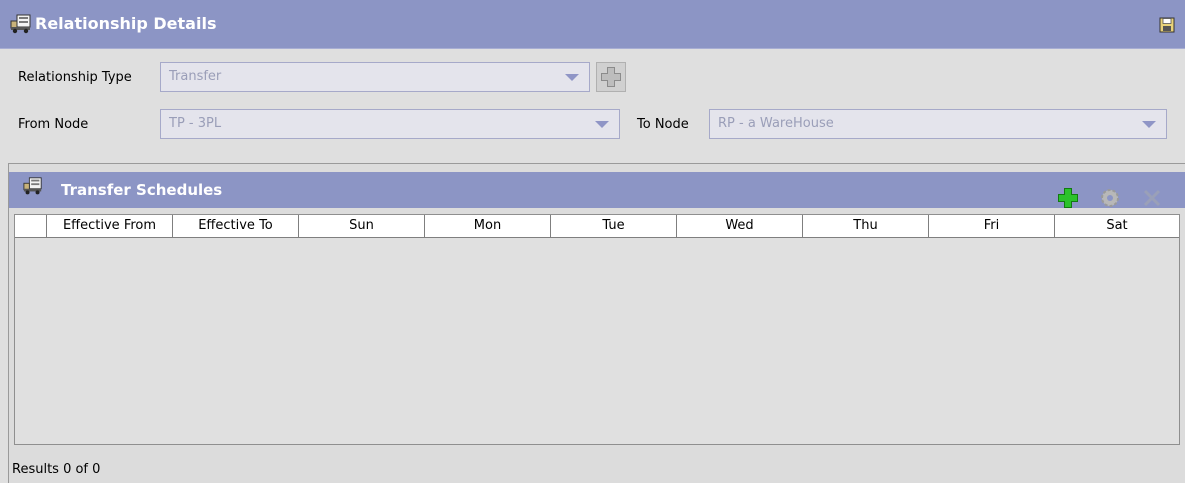 The height and width of the screenshot is (483, 1185). I want to click on column-header-wed: Wed, so click(740, 226).